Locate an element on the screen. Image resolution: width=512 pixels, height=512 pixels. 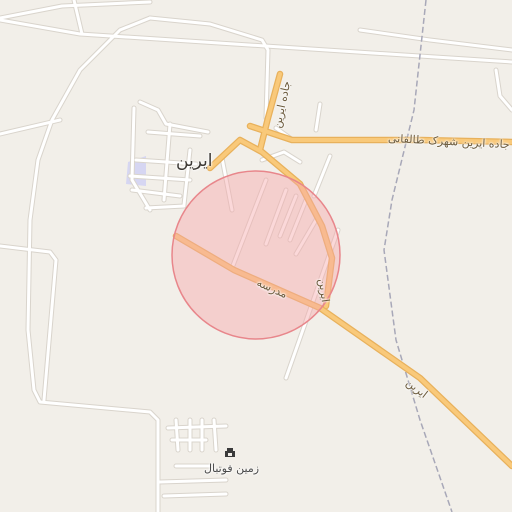
poi-label-football: زمین فوتبال is located at coordinates (231, 468).